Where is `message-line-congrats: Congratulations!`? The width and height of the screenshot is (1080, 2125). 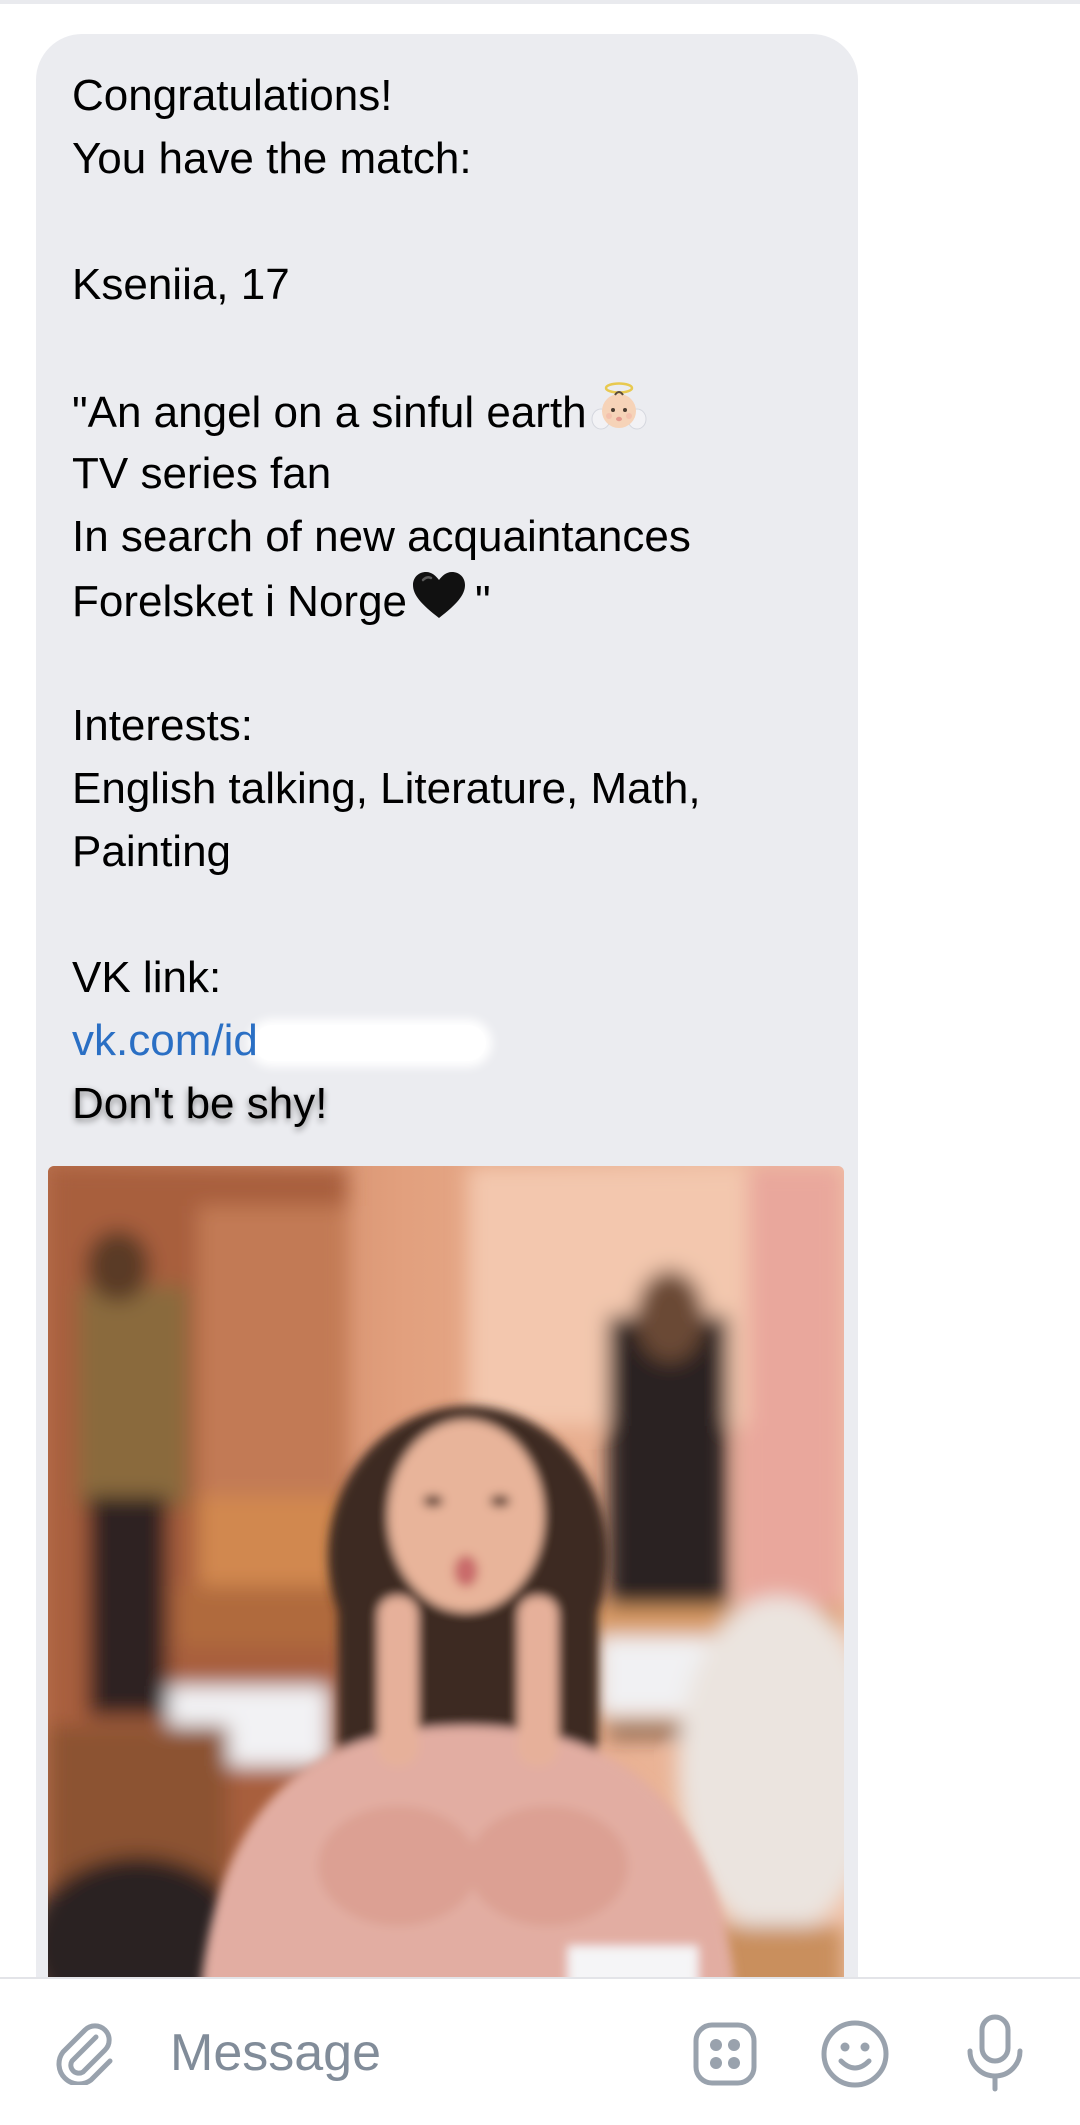
message-line-congrats: Congratulations! is located at coordinates (232, 95).